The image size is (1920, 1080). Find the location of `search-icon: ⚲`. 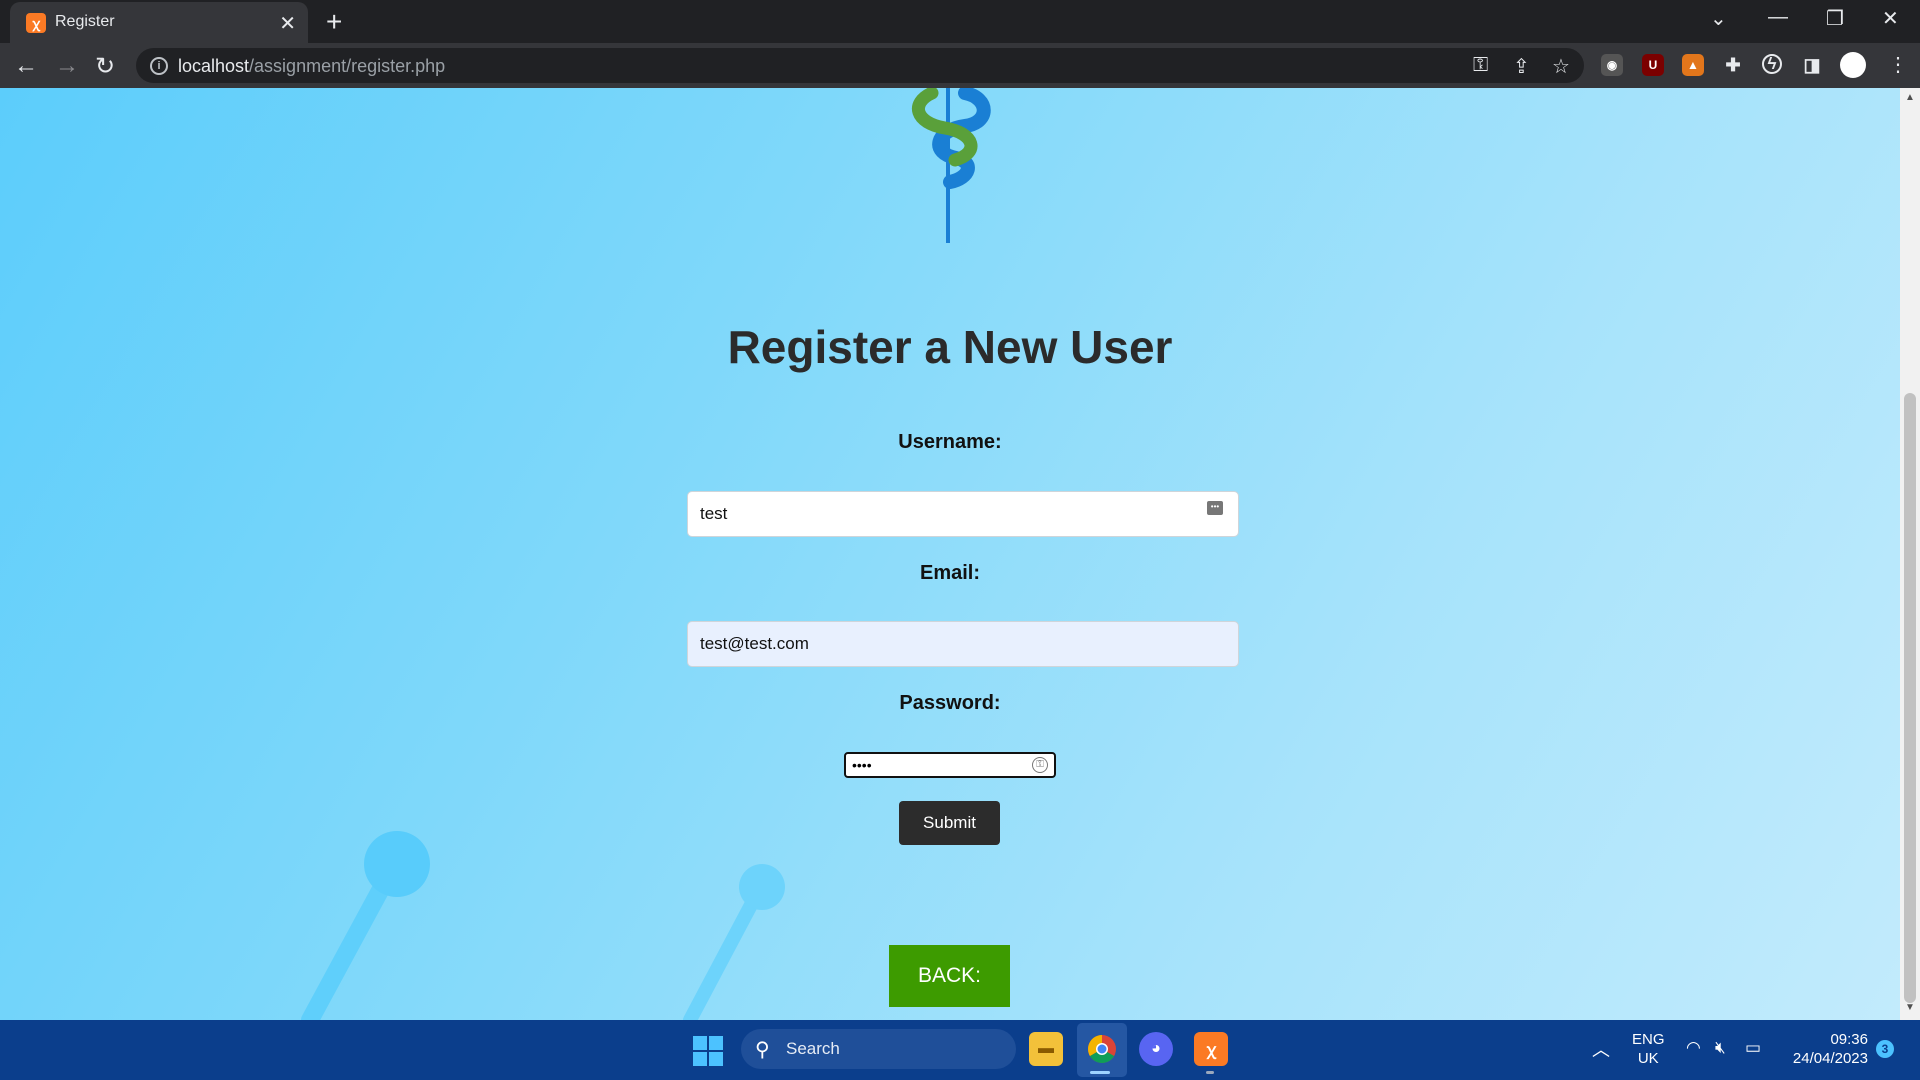

search-icon: ⚲ is located at coordinates (762, 1050).